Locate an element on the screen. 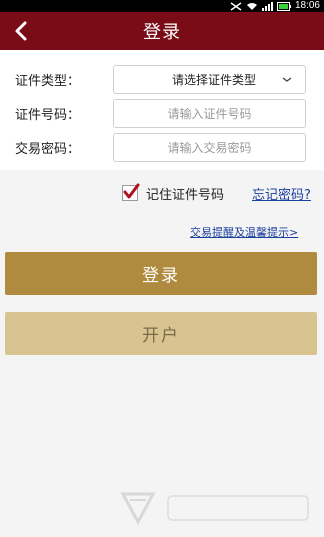 The height and width of the screenshot is (537, 324). status-icons is located at coordinates (260, 6).